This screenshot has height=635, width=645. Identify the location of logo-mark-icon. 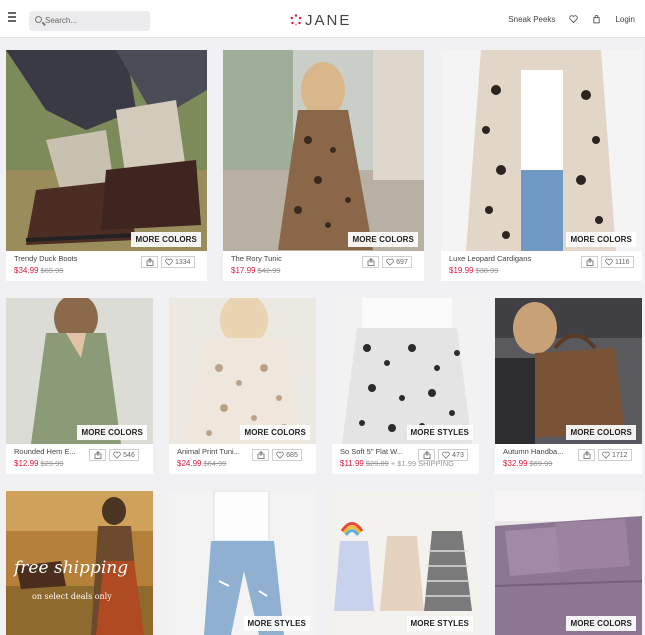
(296, 20).